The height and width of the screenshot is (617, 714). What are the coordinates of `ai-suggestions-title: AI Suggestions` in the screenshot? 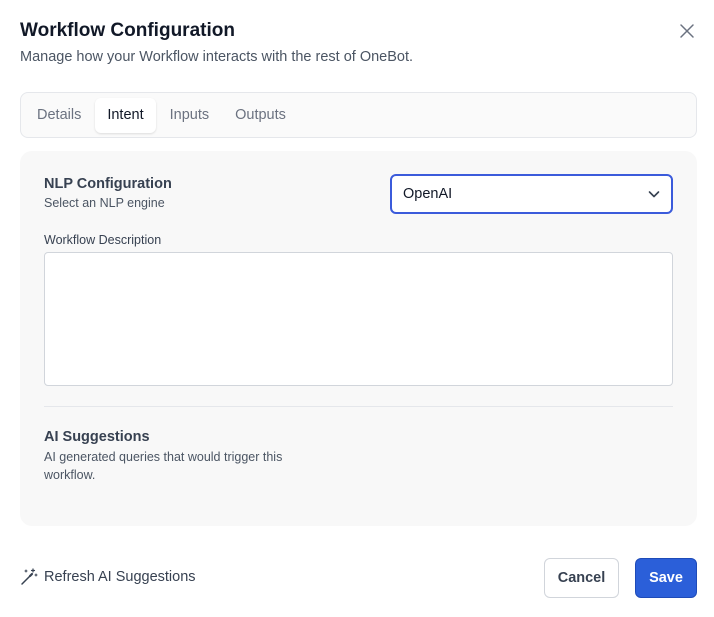 It's located at (97, 437).